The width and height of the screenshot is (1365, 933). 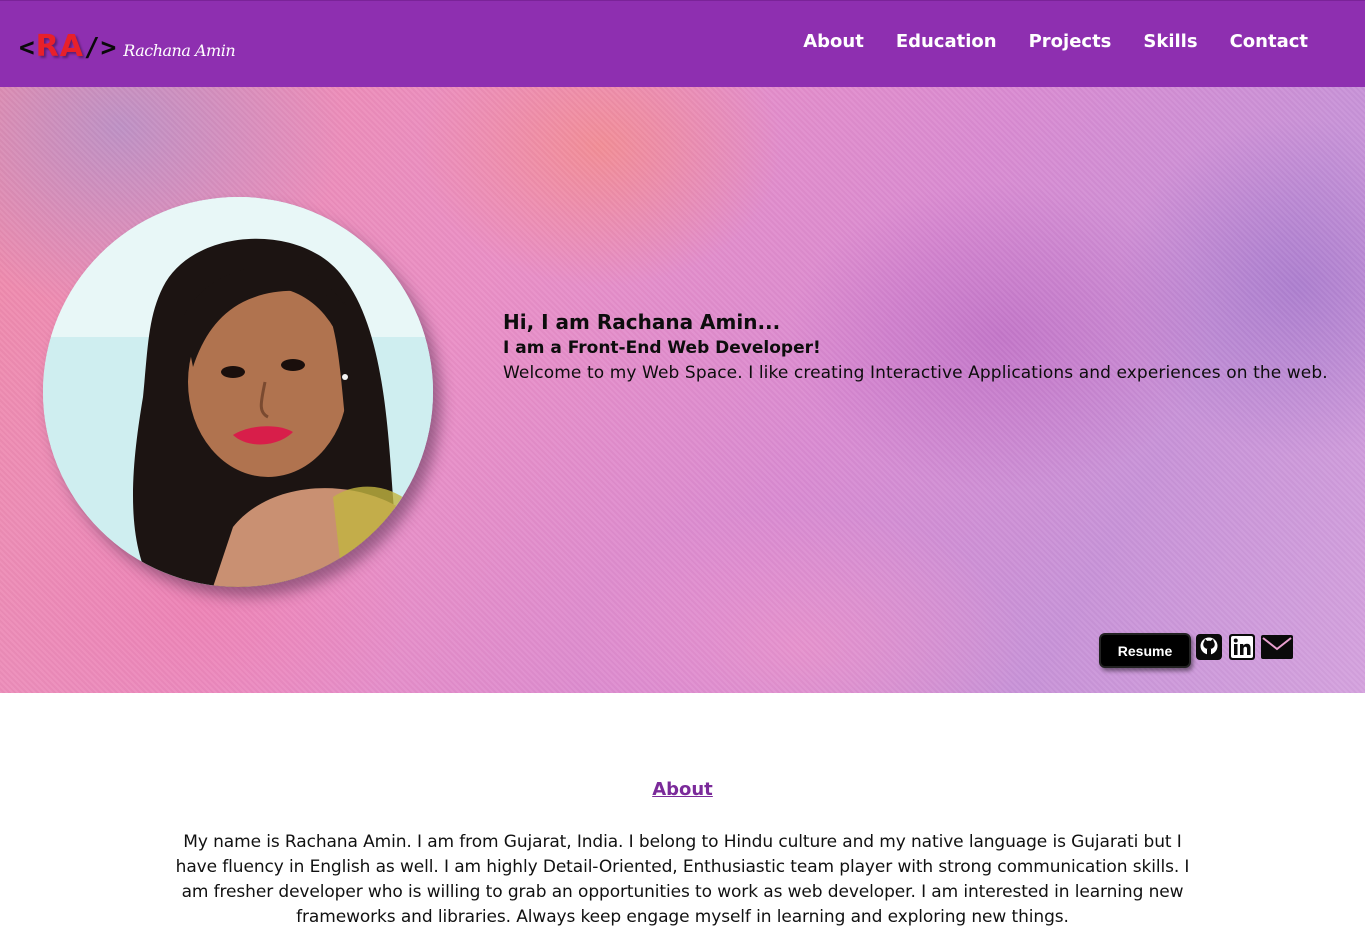 What do you see at coordinates (662, 348) in the screenshot?
I see `hero-role: I am a Front-End Web Developer!` at bounding box center [662, 348].